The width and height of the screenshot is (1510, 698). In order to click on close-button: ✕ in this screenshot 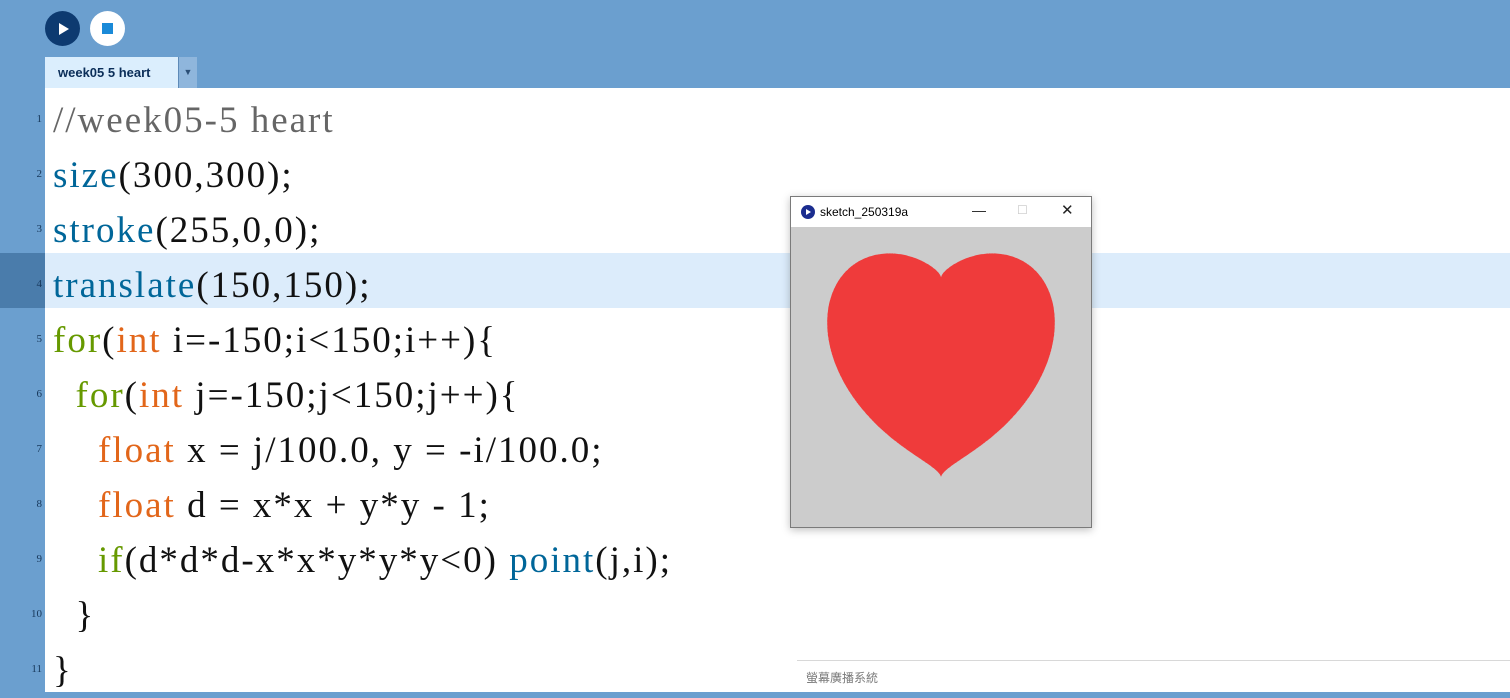, I will do `click(1067, 210)`.